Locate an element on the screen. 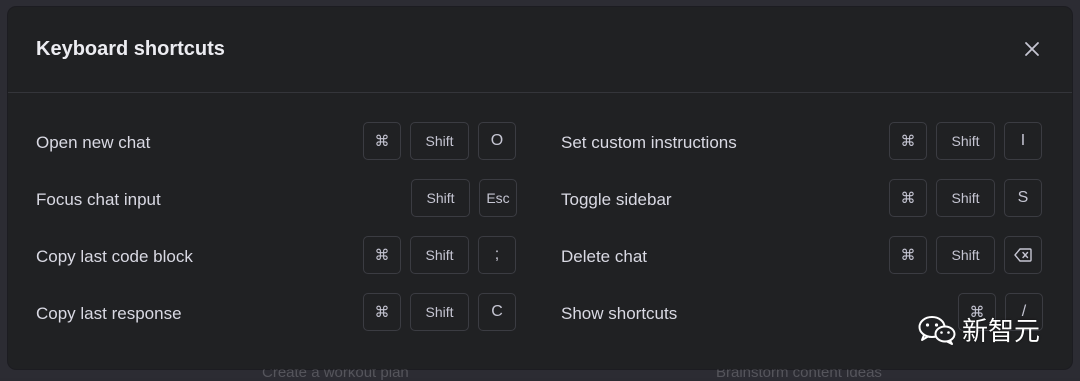 Image resolution: width=1080 pixels, height=381 pixels. shortcut-label: Delete chat is located at coordinates (604, 256).